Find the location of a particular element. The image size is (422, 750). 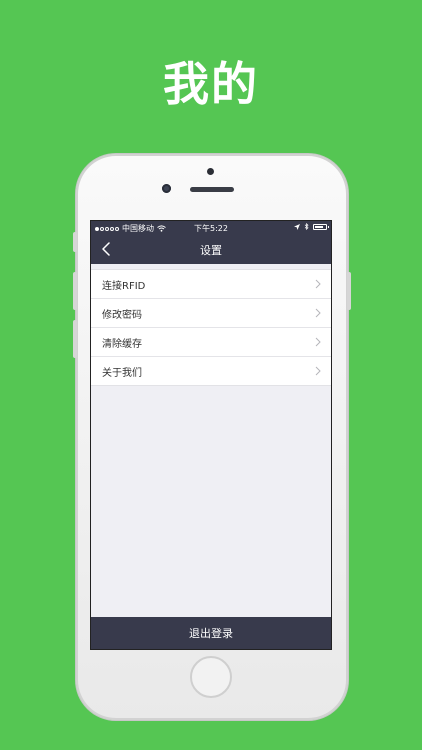

settings-item-label: 清除缓存 is located at coordinates (122, 344).